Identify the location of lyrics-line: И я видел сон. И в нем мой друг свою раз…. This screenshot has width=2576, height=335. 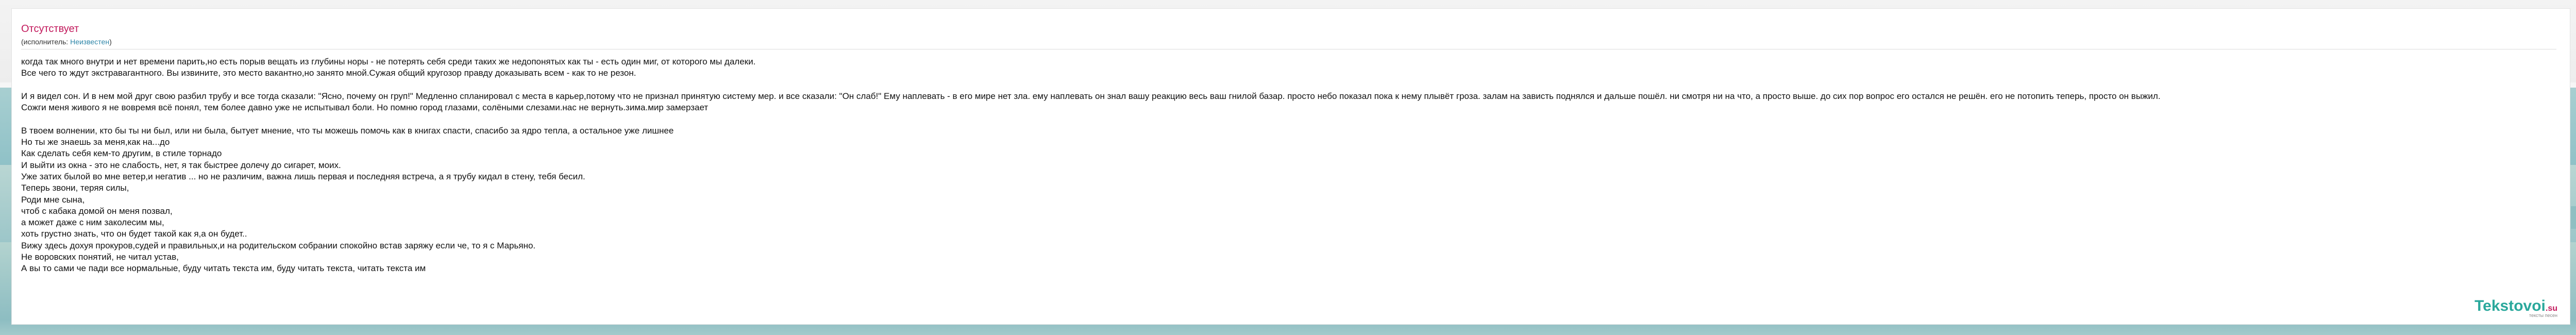
(1091, 96).